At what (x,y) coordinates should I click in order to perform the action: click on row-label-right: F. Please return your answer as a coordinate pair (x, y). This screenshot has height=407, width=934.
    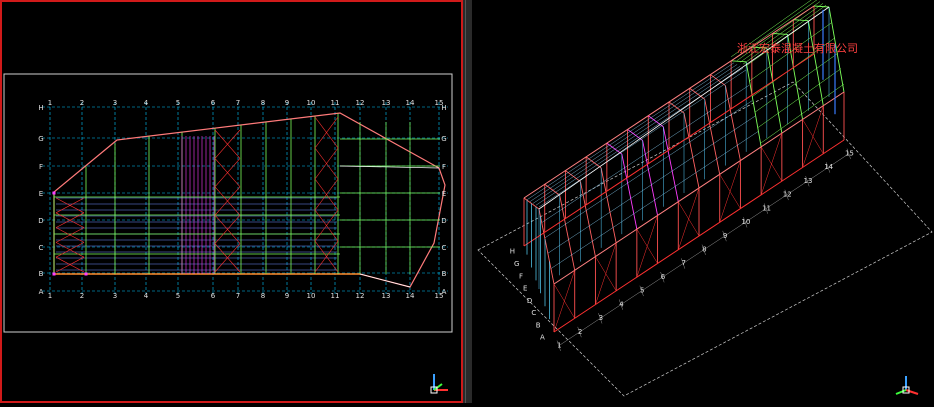
    Looking at the image, I should click on (444, 167).